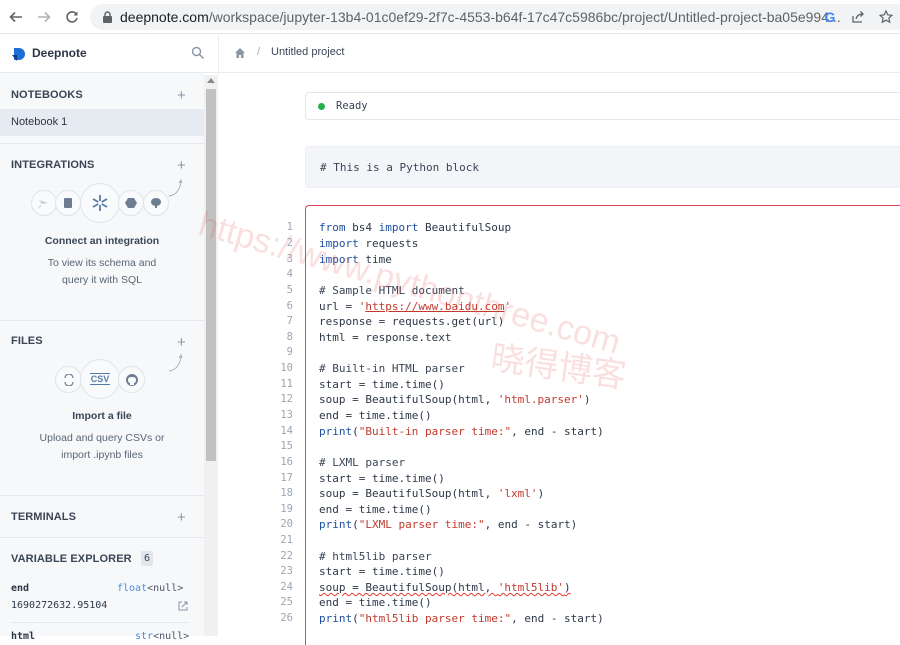  Describe the element at coordinates (286, 384) in the screenshot. I see `line-number: 11` at that location.